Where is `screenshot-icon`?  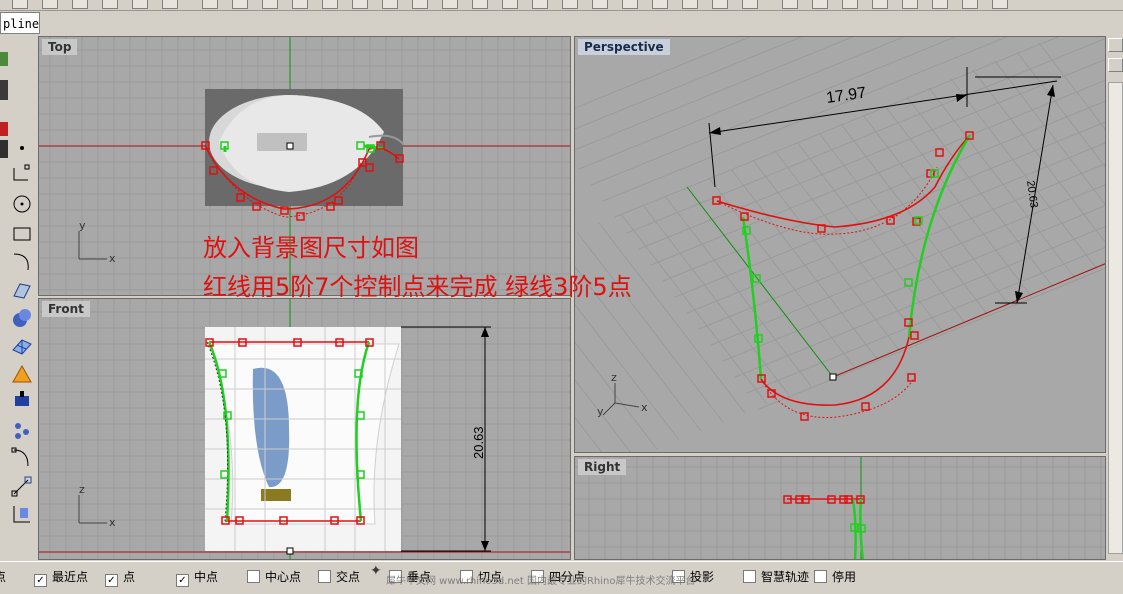
screenshot-icon is located at coordinates (970, 4).